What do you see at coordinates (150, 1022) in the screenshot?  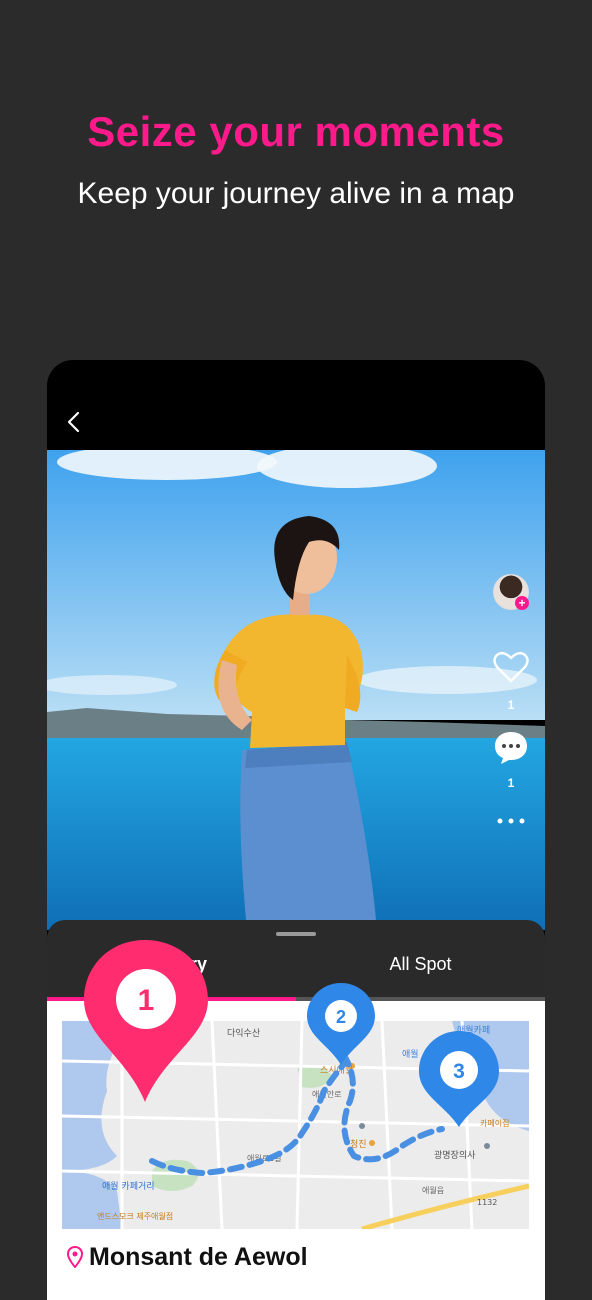 I see `map-pin-1-icon: 1` at bounding box center [150, 1022].